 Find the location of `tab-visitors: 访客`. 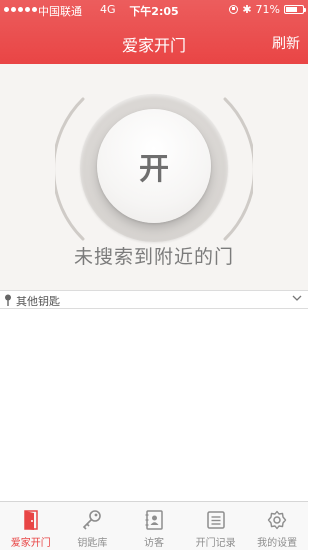

tab-visitors: 访客 is located at coordinates (154, 526).